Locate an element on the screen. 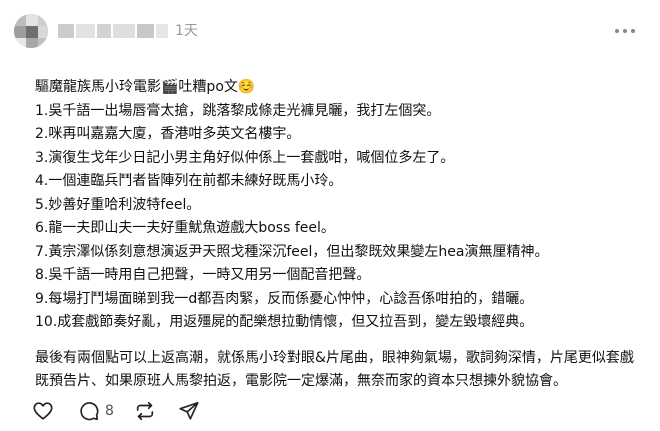 Image resolution: width=660 pixels, height=431 pixels. heart-icon is located at coordinates (43, 411).